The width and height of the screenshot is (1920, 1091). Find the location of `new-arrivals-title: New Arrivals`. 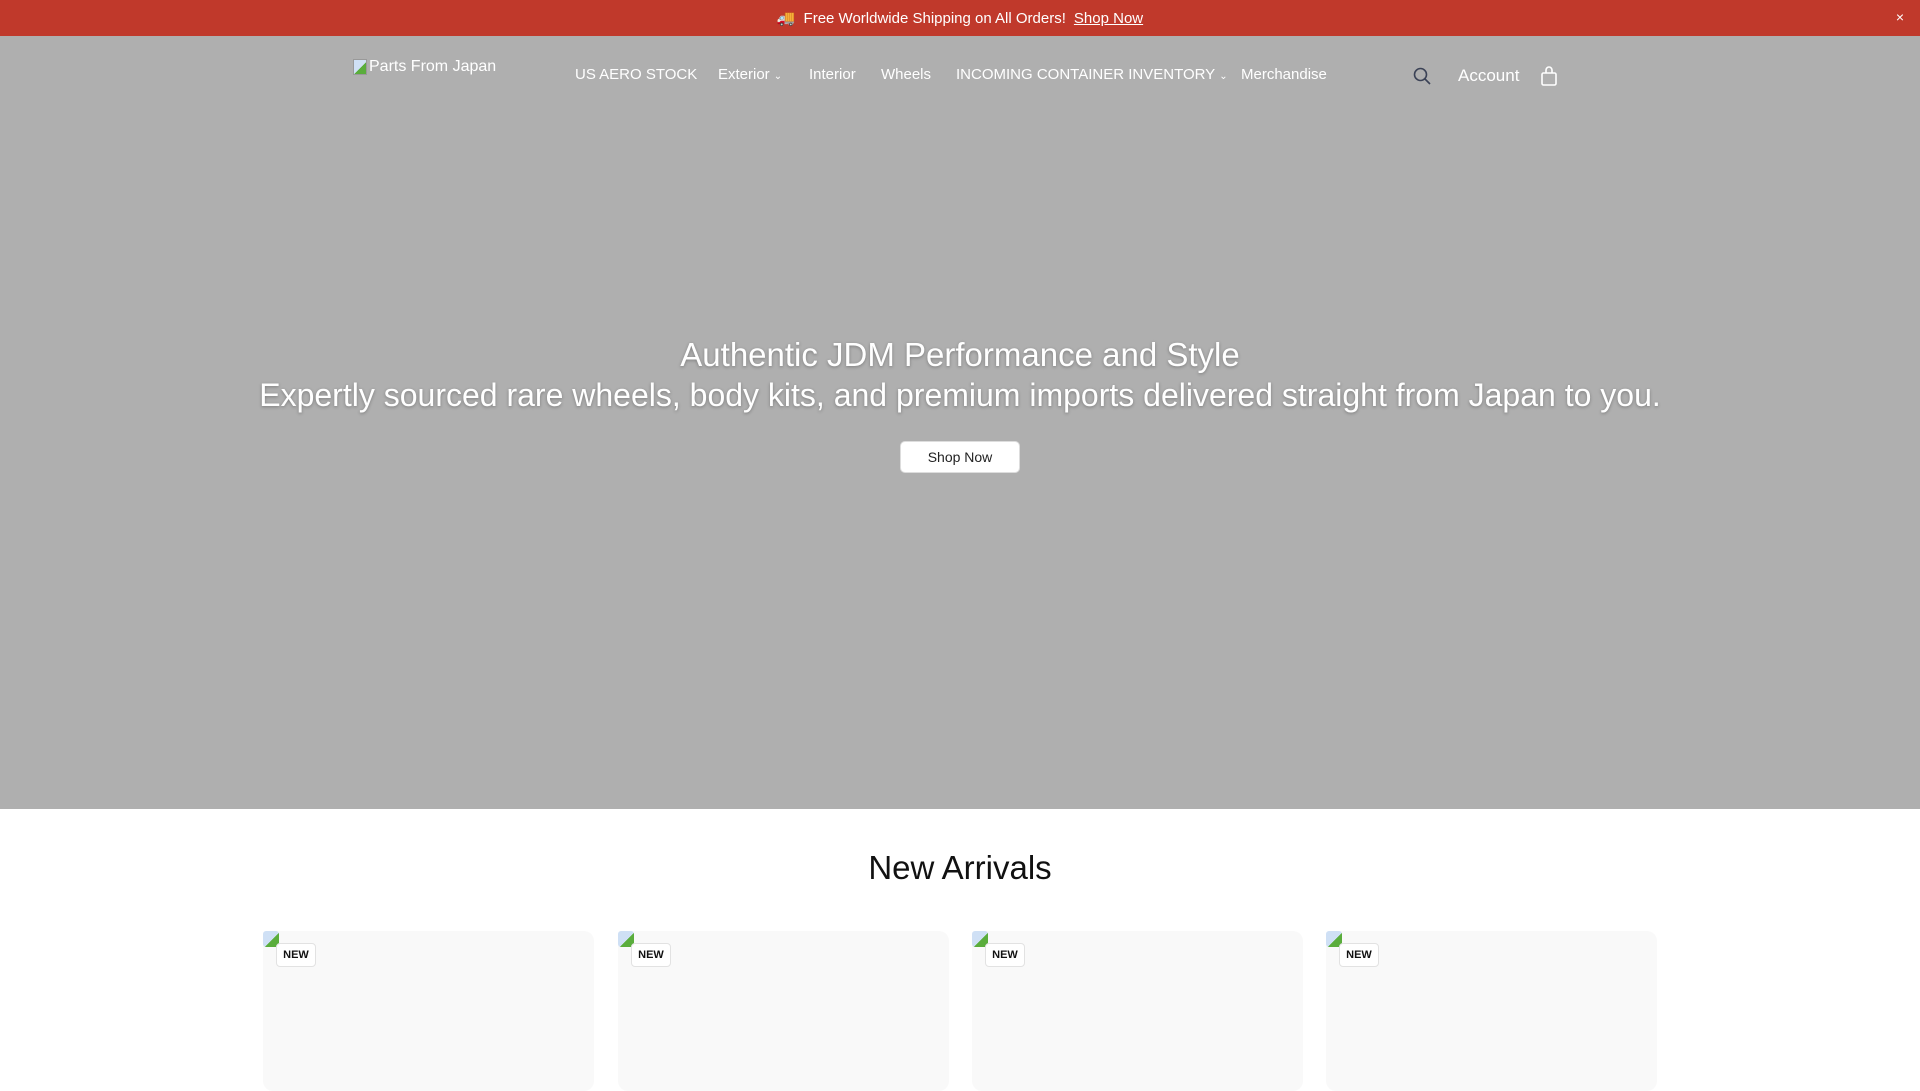

new-arrivals-title: New Arrivals is located at coordinates (960, 867).